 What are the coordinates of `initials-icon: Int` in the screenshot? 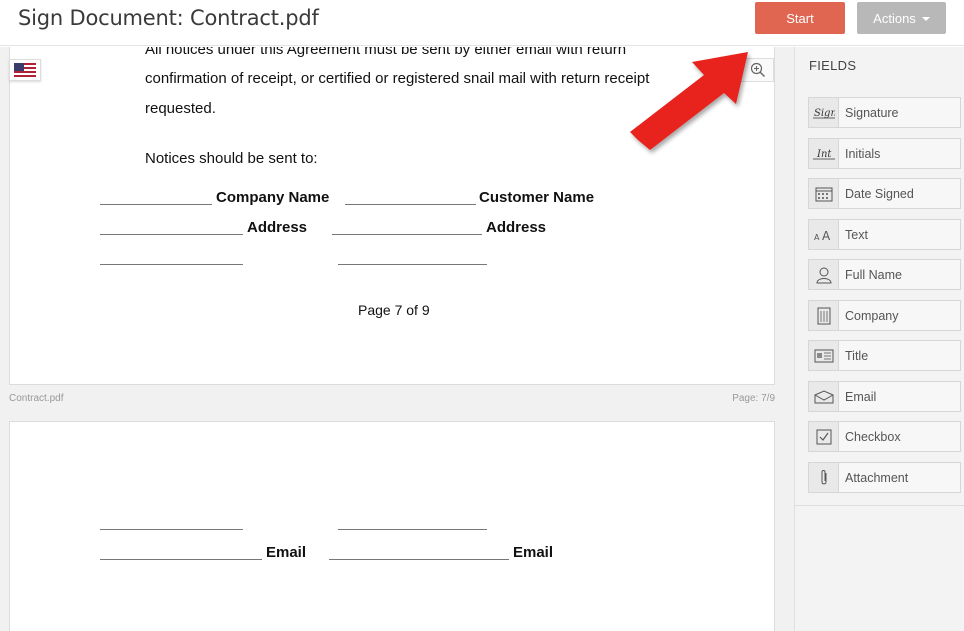 It's located at (824, 153).